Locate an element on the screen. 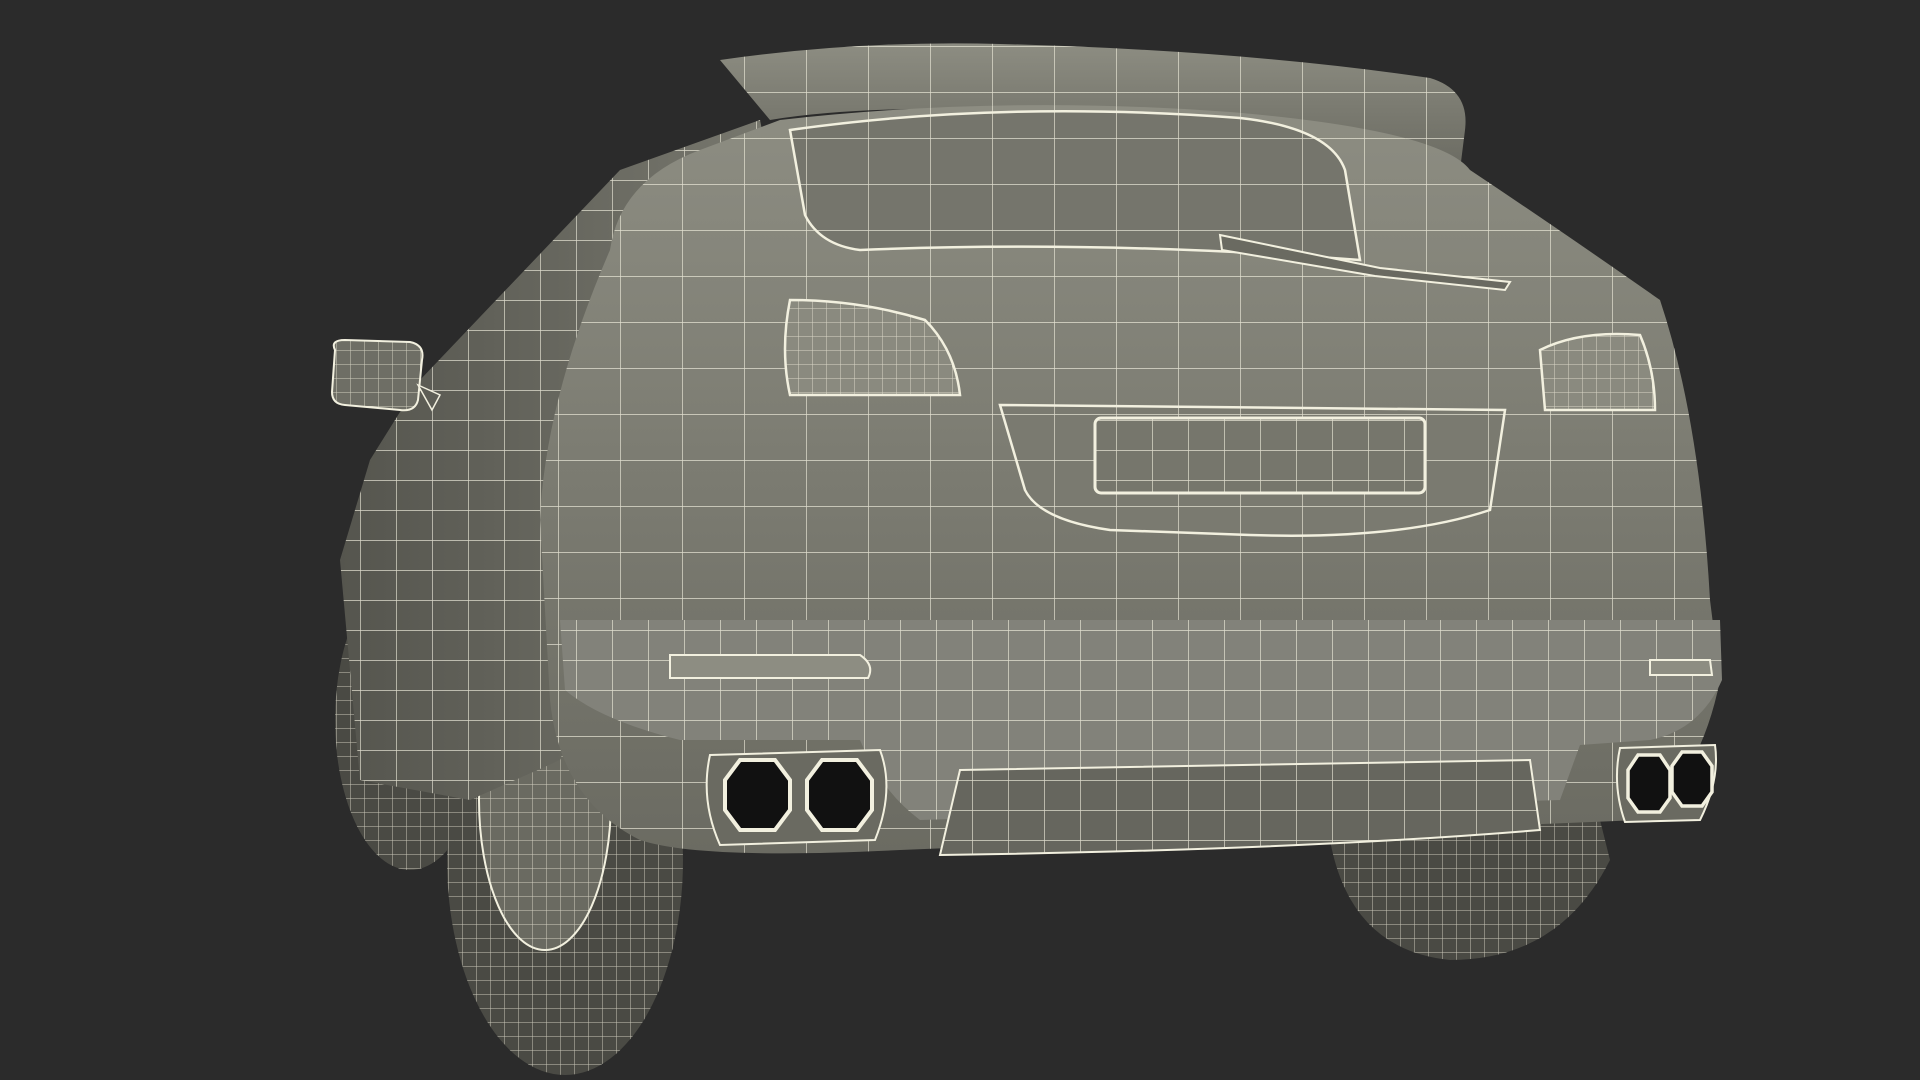  rear-window is located at coordinates (1075, 186).